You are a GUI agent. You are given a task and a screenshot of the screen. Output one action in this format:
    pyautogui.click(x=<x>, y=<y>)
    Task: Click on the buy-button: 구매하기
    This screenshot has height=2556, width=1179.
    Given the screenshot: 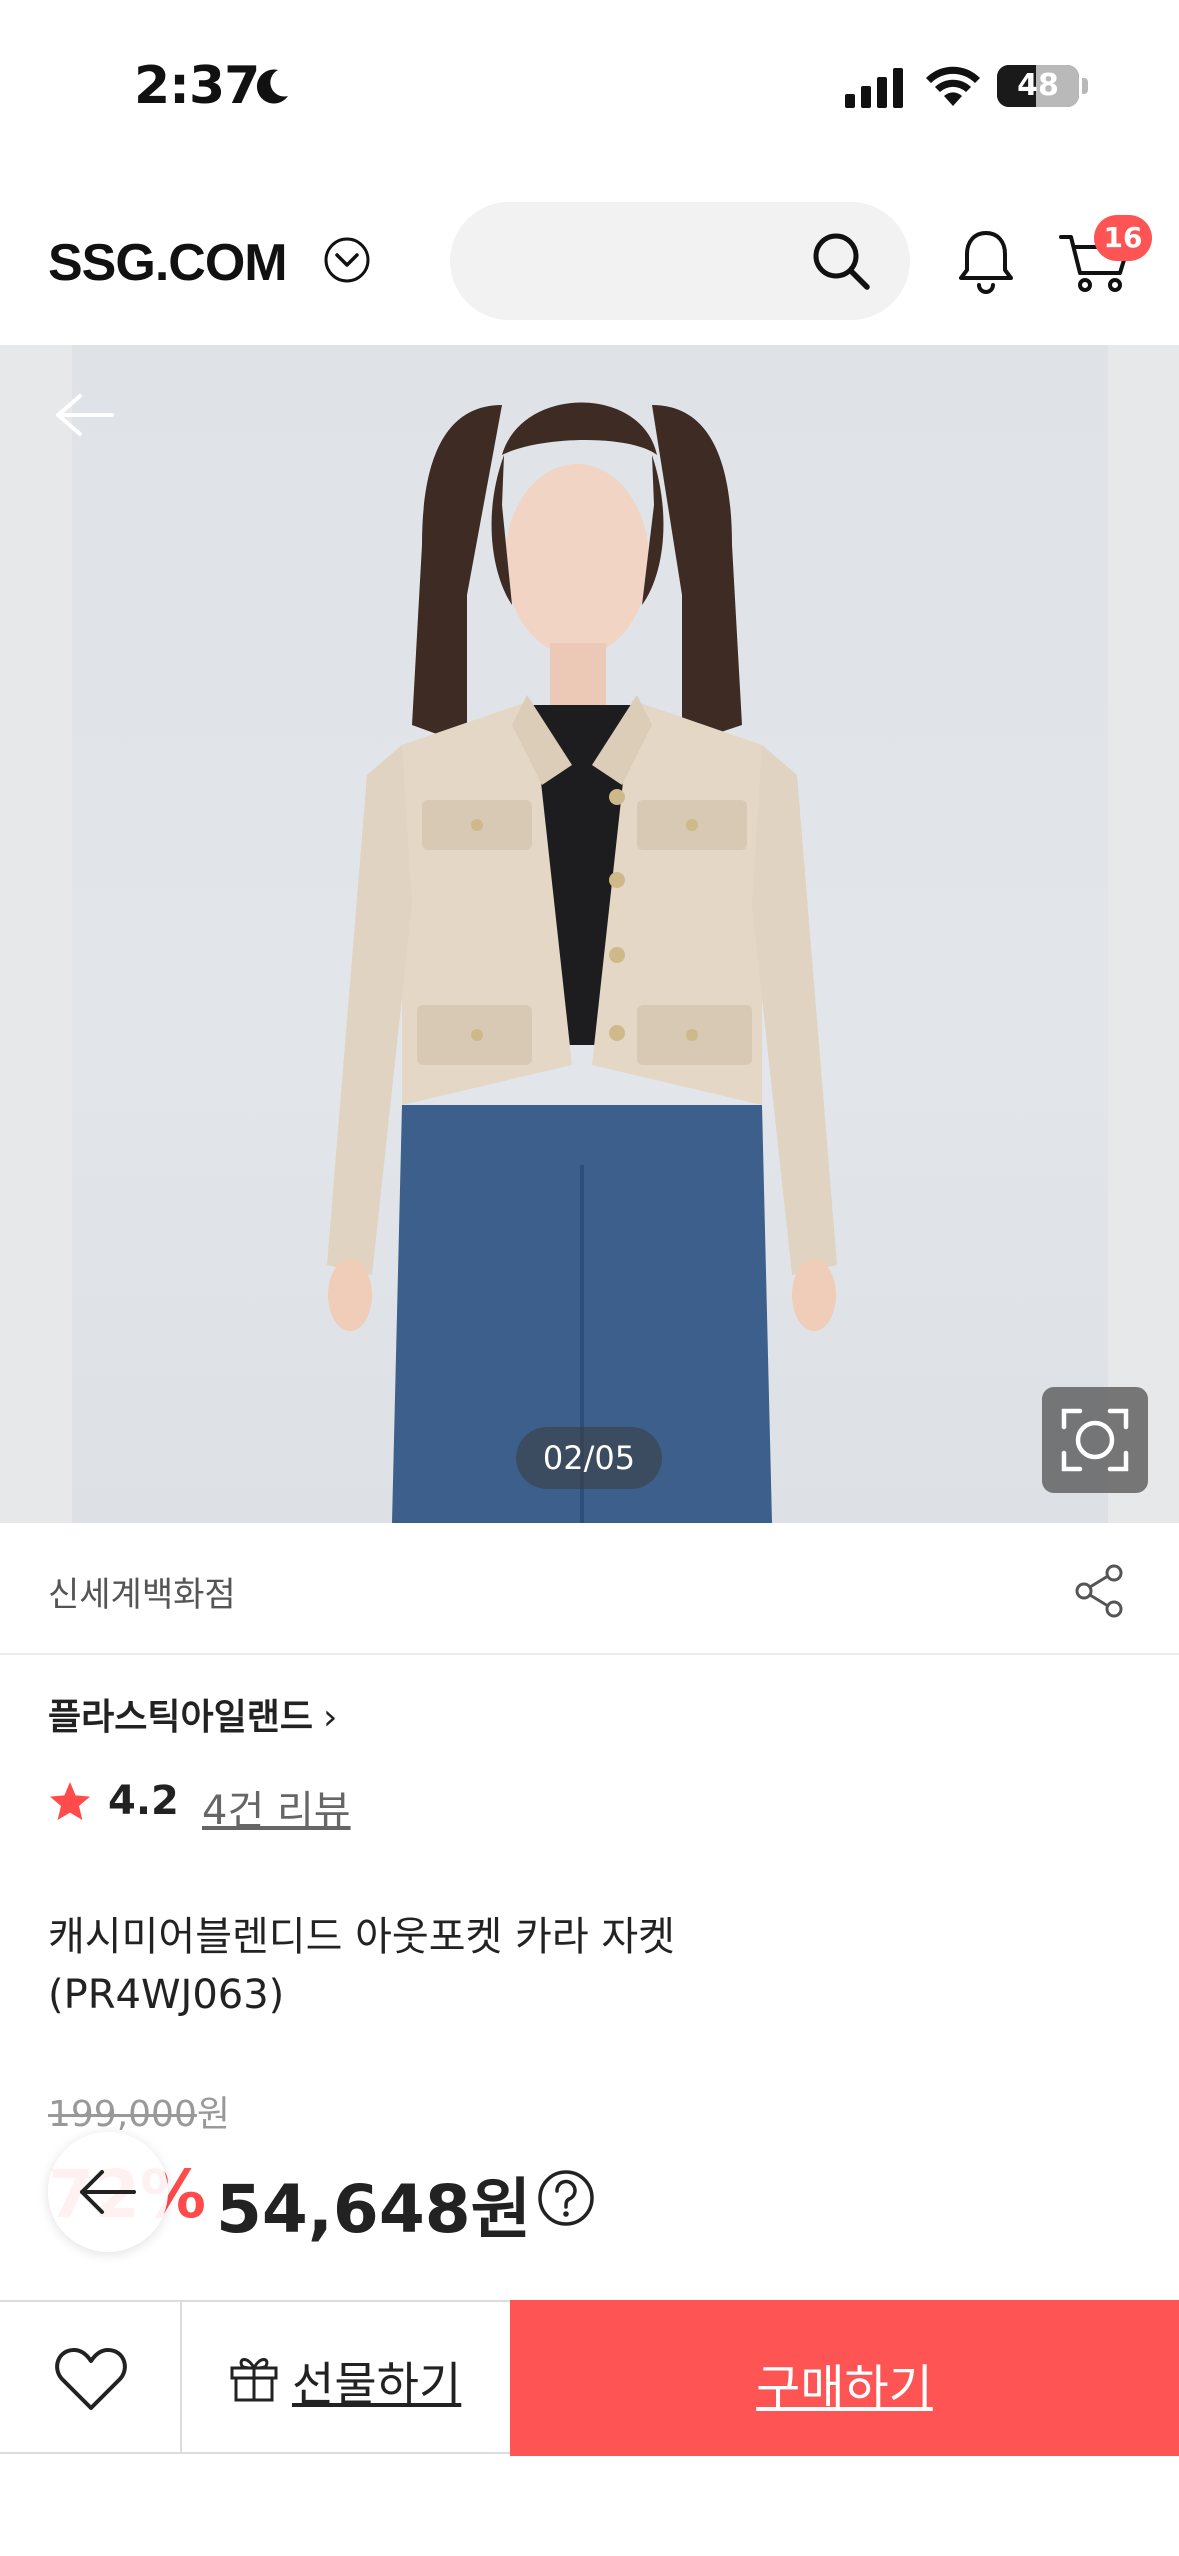 What is the action you would take?
    pyautogui.click(x=844, y=2378)
    